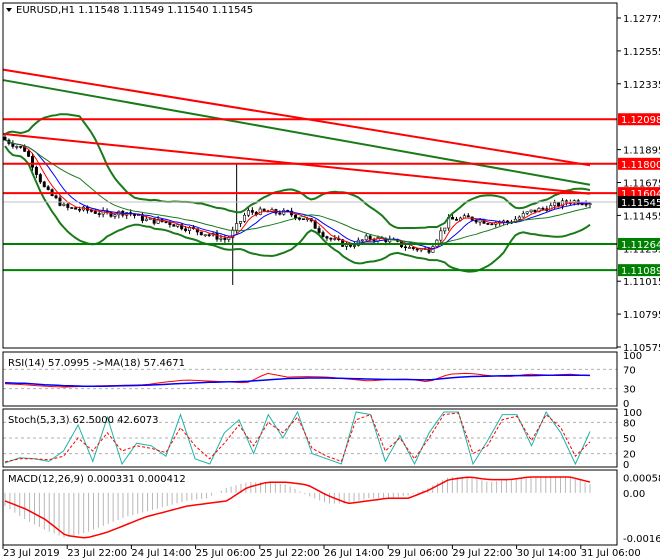 Image resolution: width=660 pixels, height=560 pixels. What do you see at coordinates (161, 553) in the screenshot?
I see `time-tick-label: 24 Jul 14:00` at bounding box center [161, 553].